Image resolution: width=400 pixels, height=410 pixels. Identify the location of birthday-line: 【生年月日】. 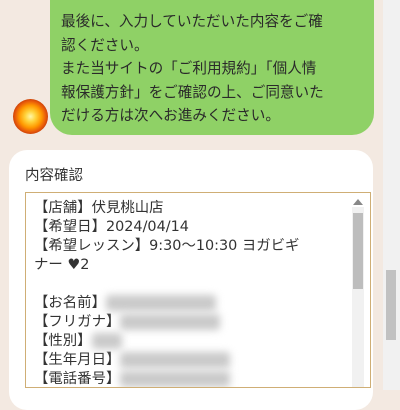
(189, 360).